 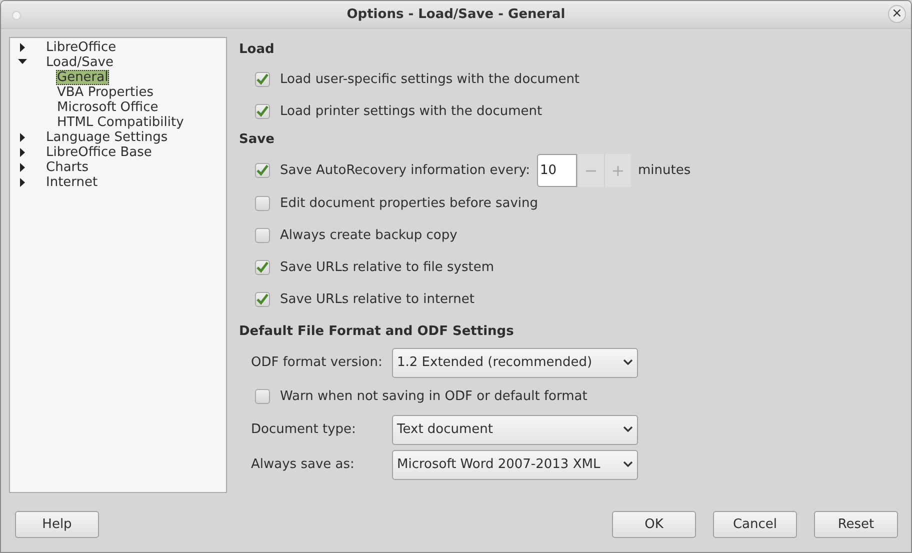 What do you see at coordinates (303, 464) in the screenshot?
I see `field-label: Always save as:` at bounding box center [303, 464].